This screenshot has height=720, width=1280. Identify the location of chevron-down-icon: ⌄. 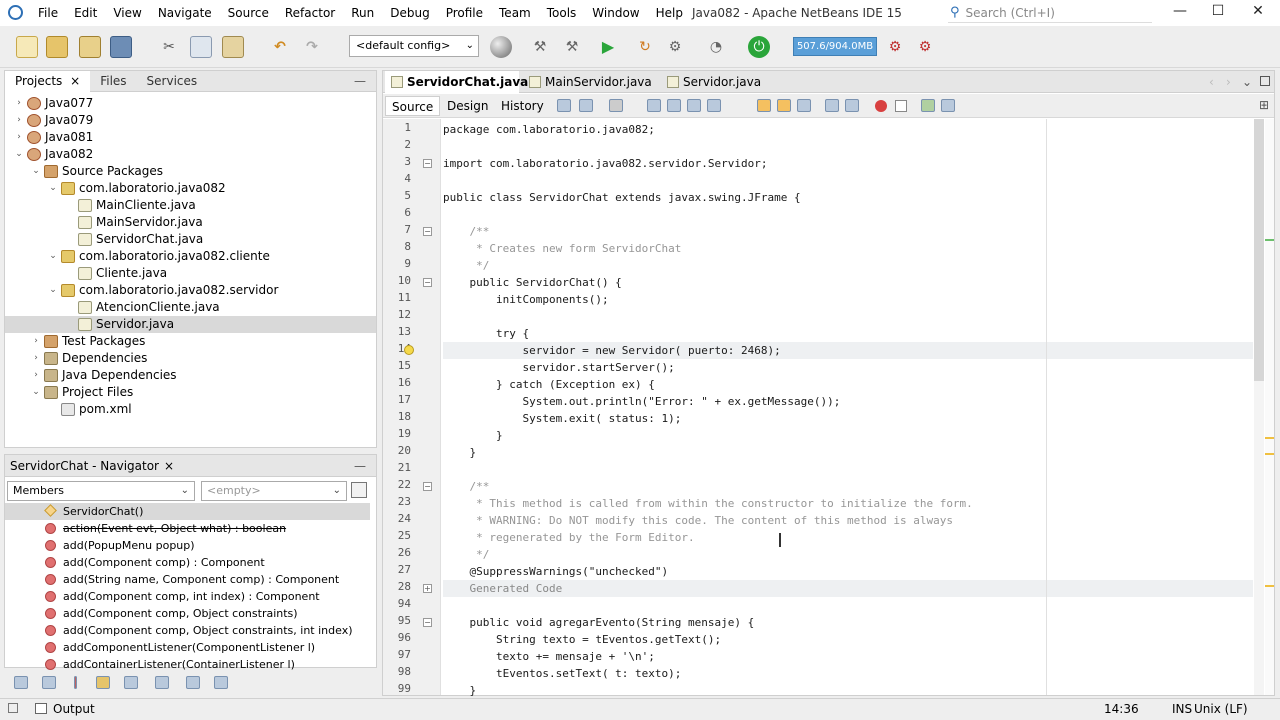
(1247, 82).